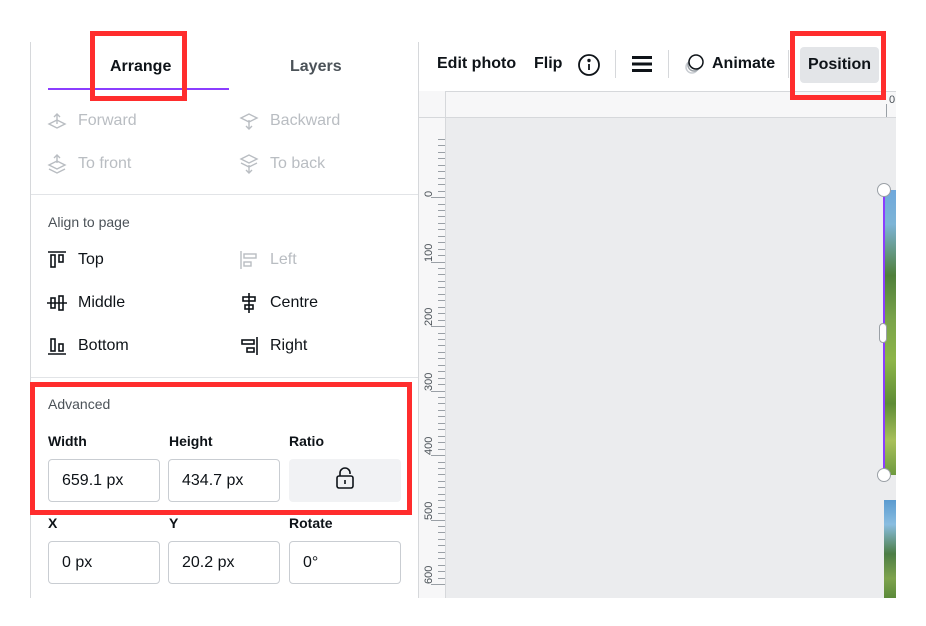 This screenshot has height=626, width=926. I want to click on align-right-icon, so click(249, 346).